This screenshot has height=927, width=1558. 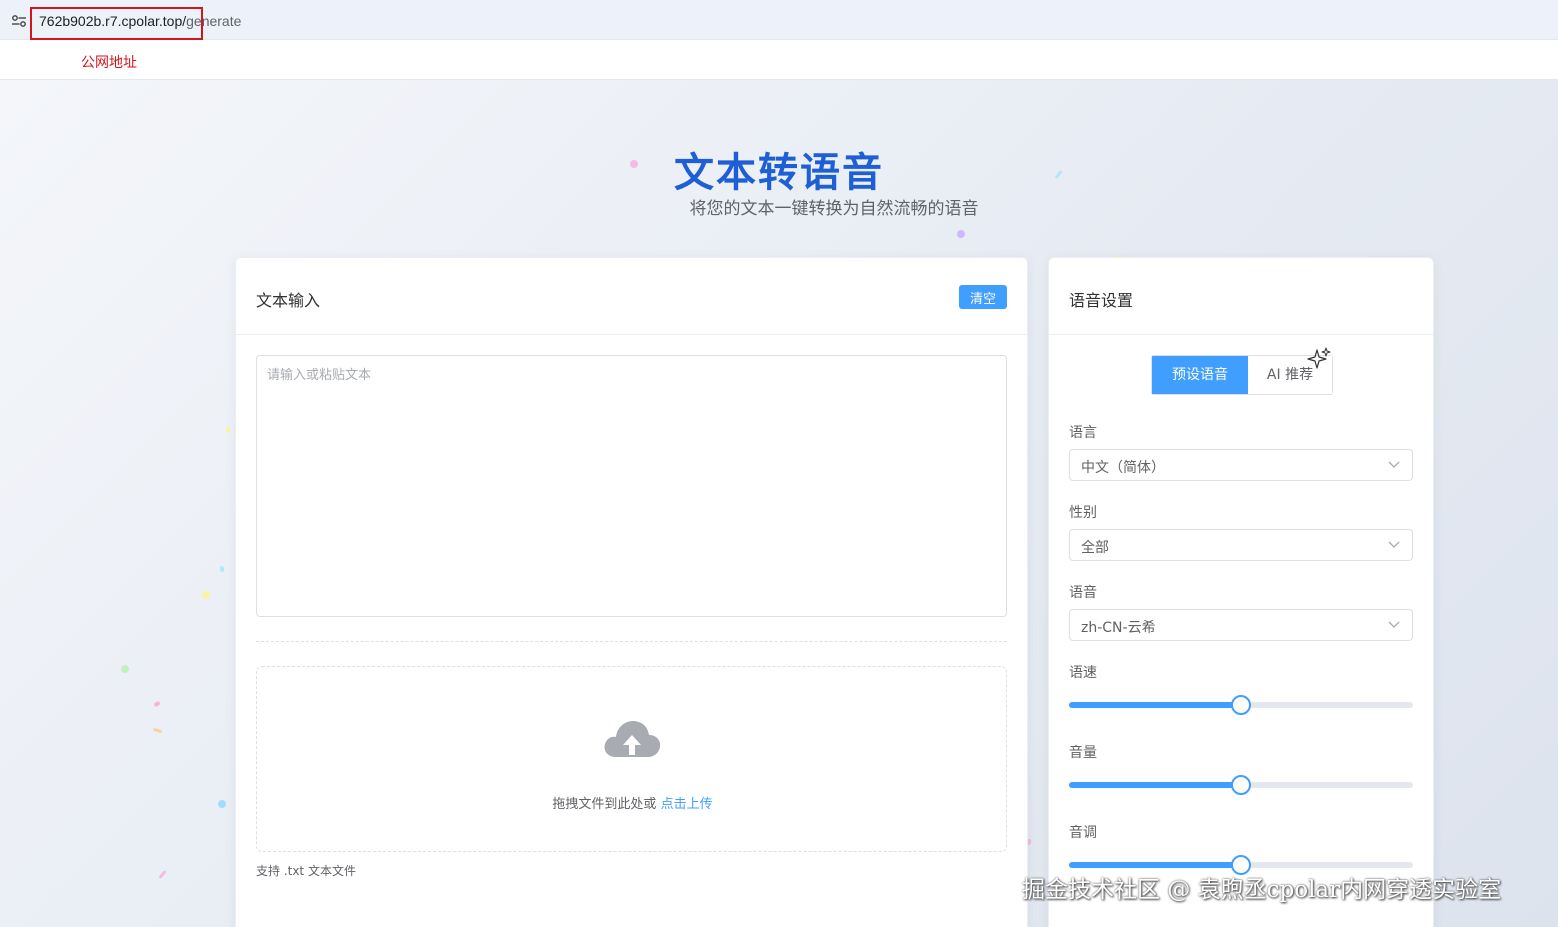 I want to click on gender-select-value: 全部, so click(x=1095, y=548).